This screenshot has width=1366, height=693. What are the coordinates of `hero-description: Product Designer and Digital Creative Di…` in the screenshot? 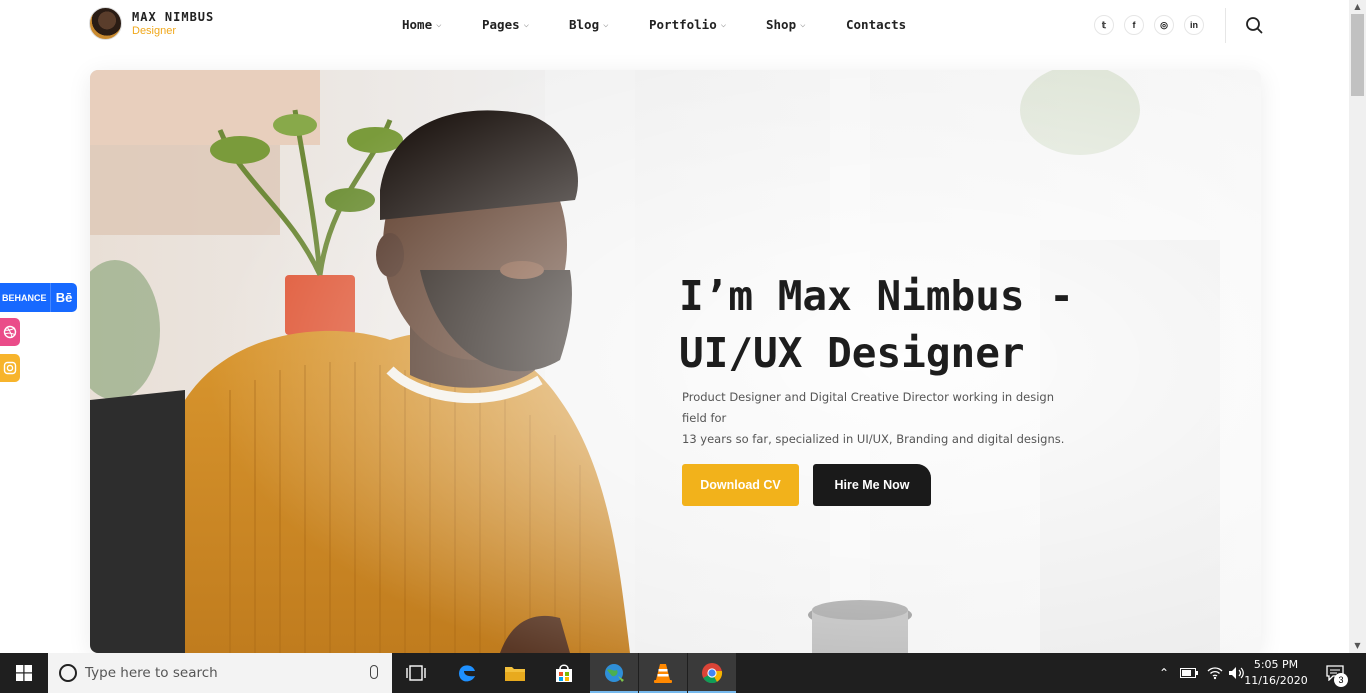 It's located at (882, 418).